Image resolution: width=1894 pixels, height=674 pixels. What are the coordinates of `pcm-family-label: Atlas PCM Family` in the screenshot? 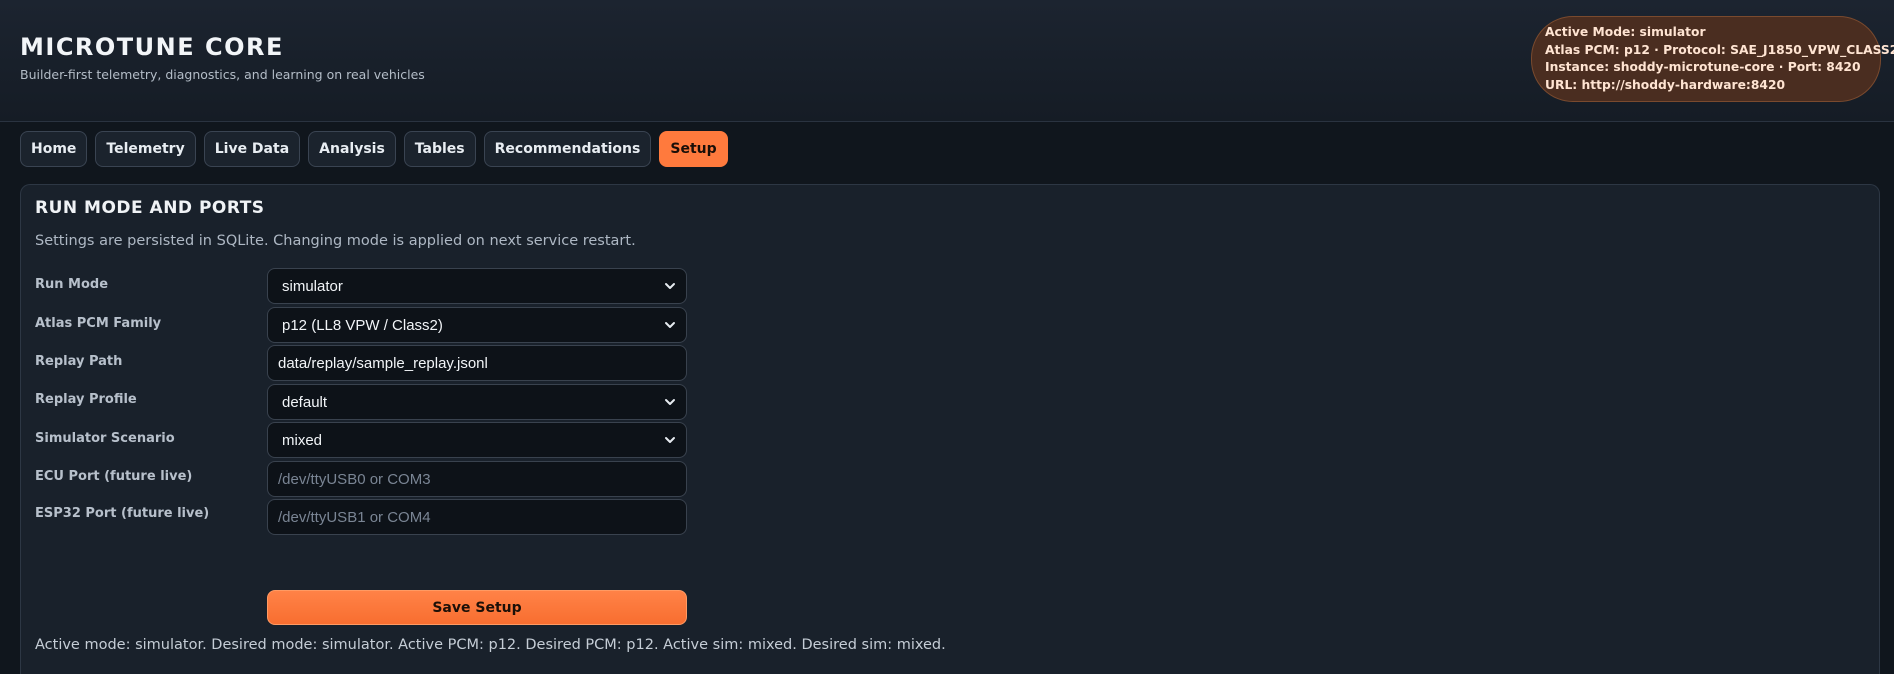 It's located at (98, 323).